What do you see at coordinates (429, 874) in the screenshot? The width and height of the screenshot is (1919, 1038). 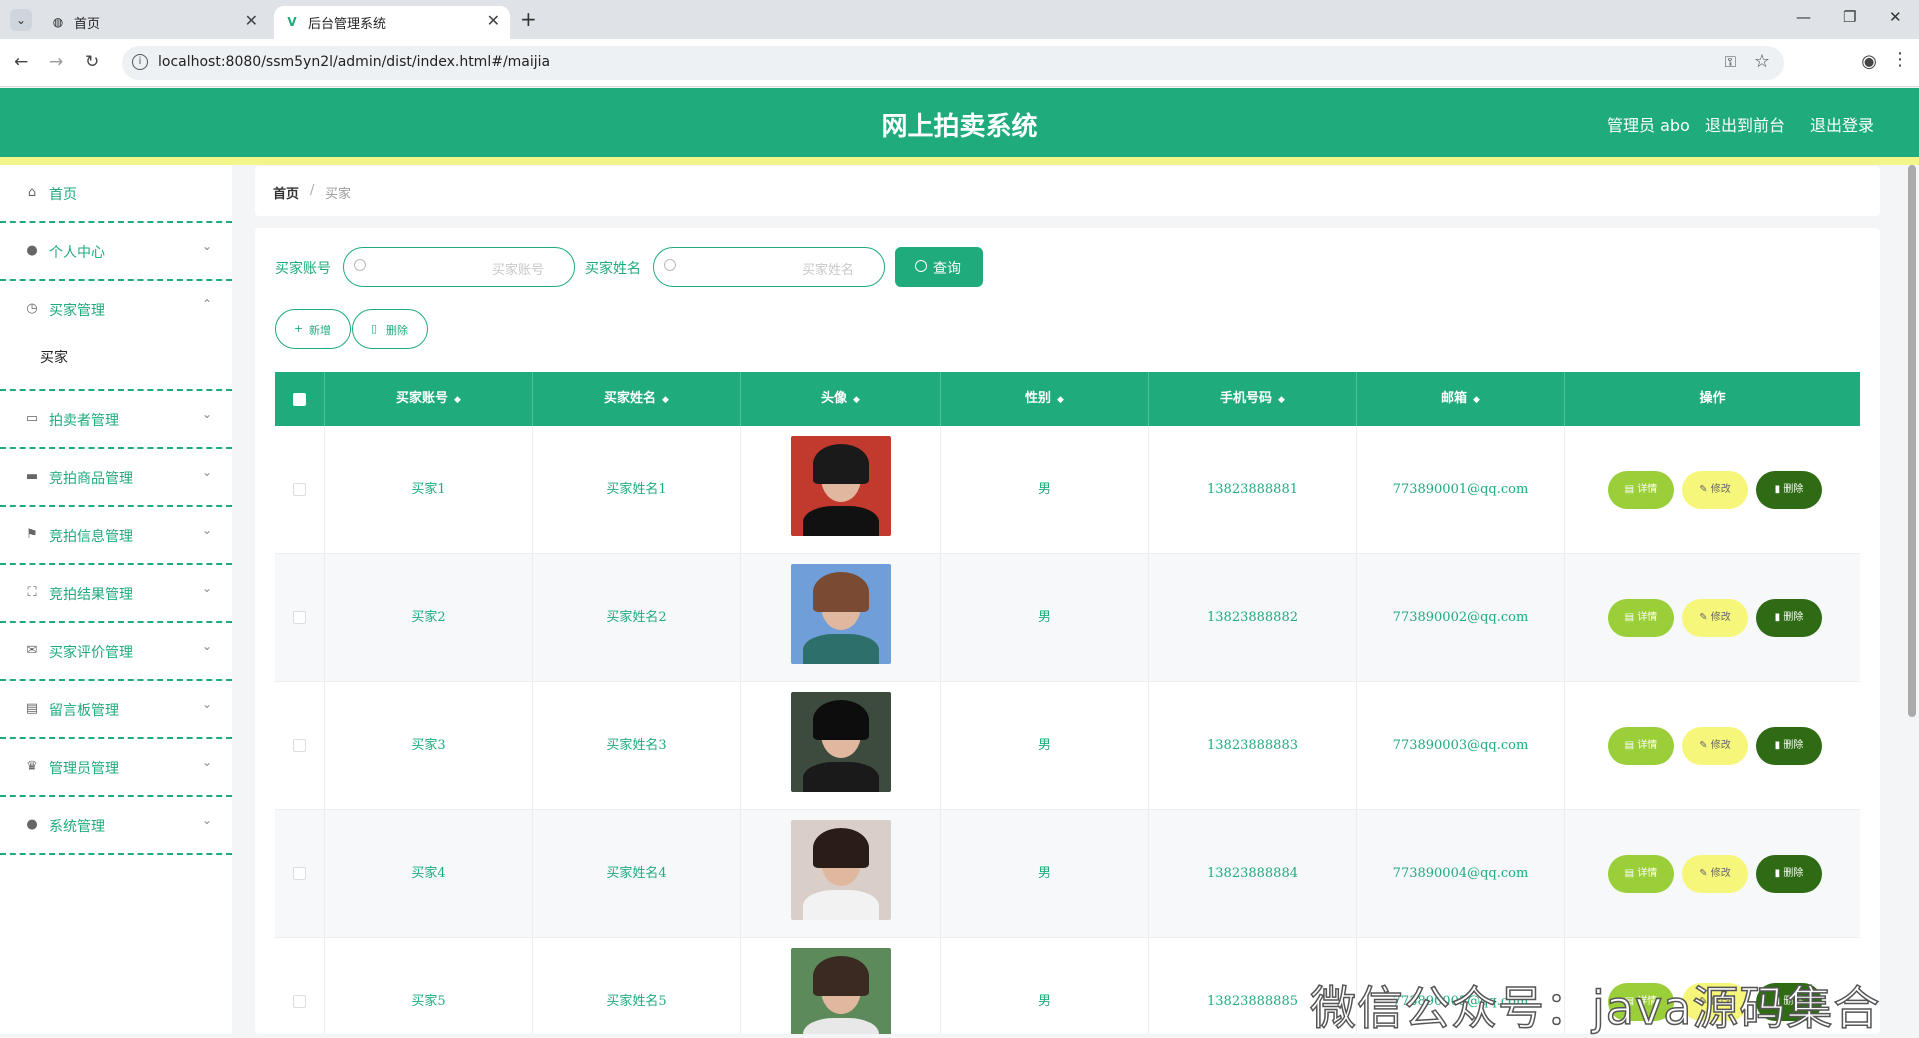 I see `cell-account: 买家4` at bounding box center [429, 874].